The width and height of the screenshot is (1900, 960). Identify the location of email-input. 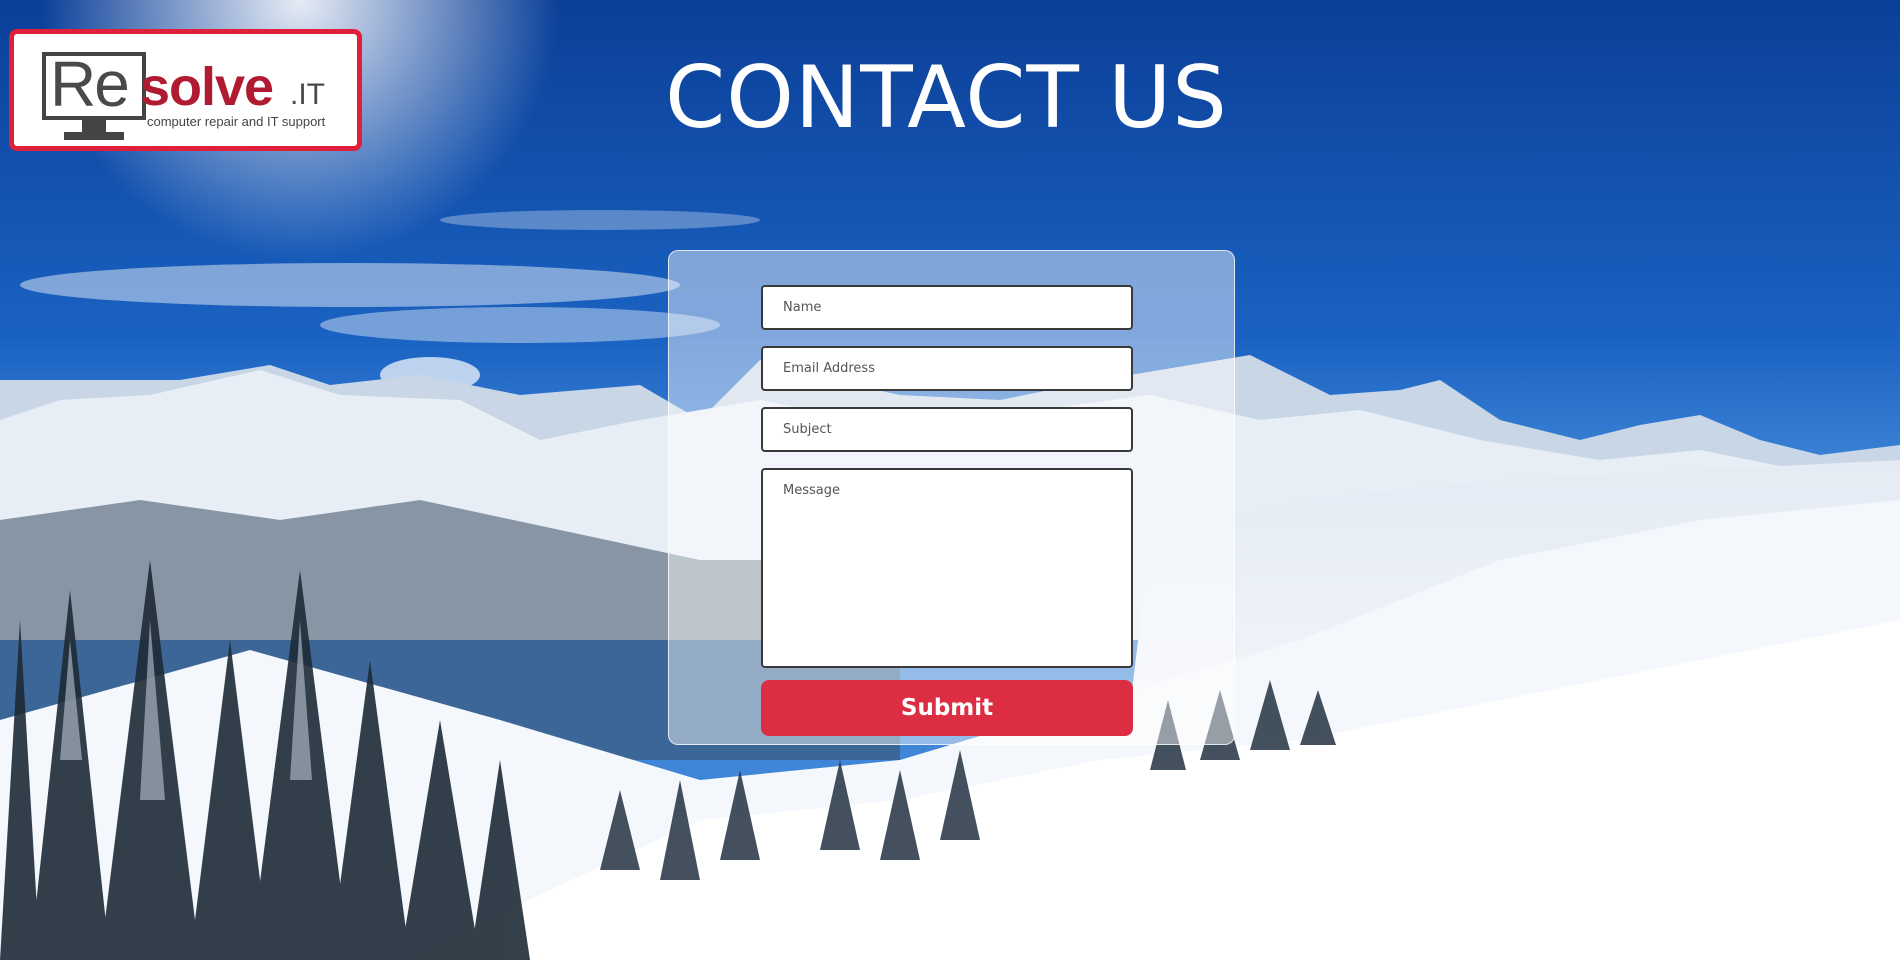
(947, 368).